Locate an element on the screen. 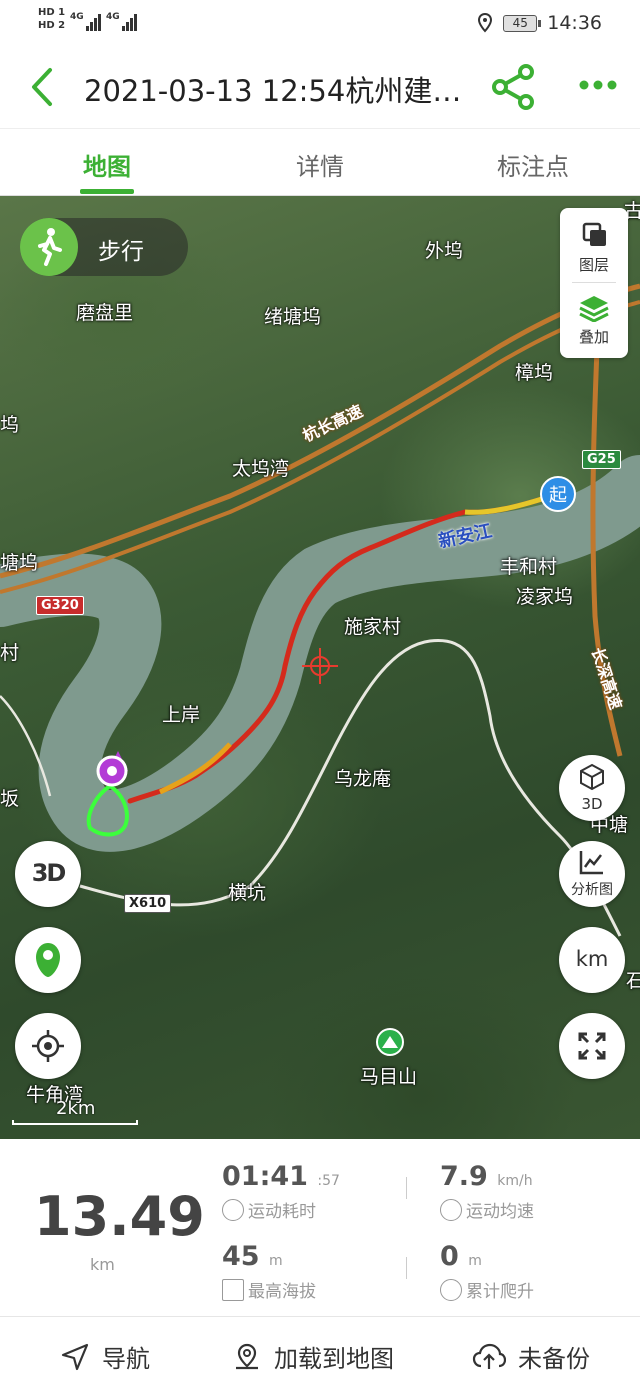 The image size is (640, 1386). activity-mode-chip: 步行 is located at coordinates (104, 247).